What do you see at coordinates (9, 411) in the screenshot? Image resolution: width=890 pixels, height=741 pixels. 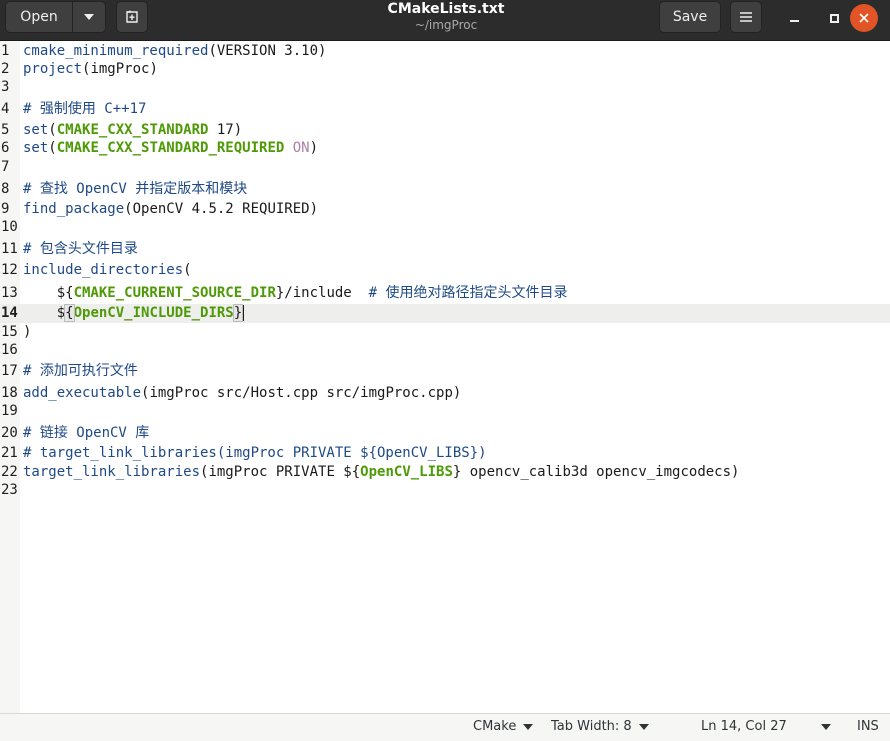 I see `line-number: 19` at bounding box center [9, 411].